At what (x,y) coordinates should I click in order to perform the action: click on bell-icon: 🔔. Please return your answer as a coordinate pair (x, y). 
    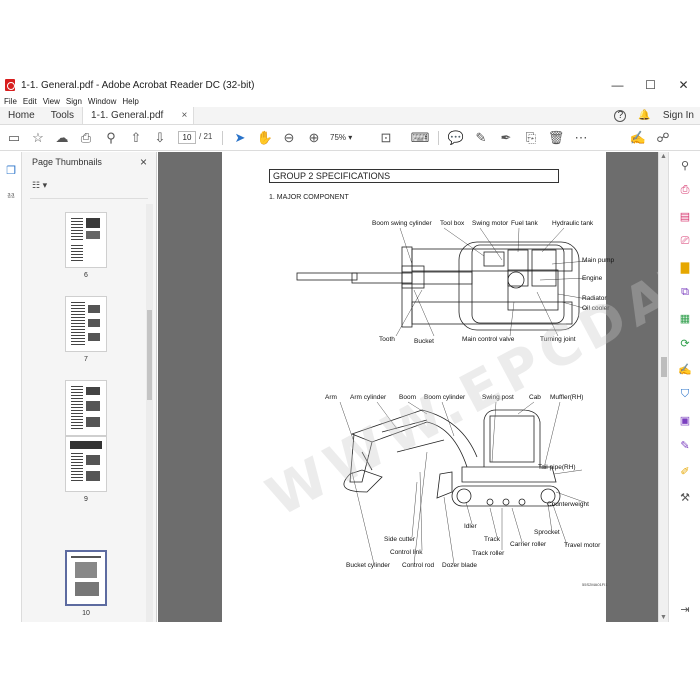
    Looking at the image, I should click on (644, 115).